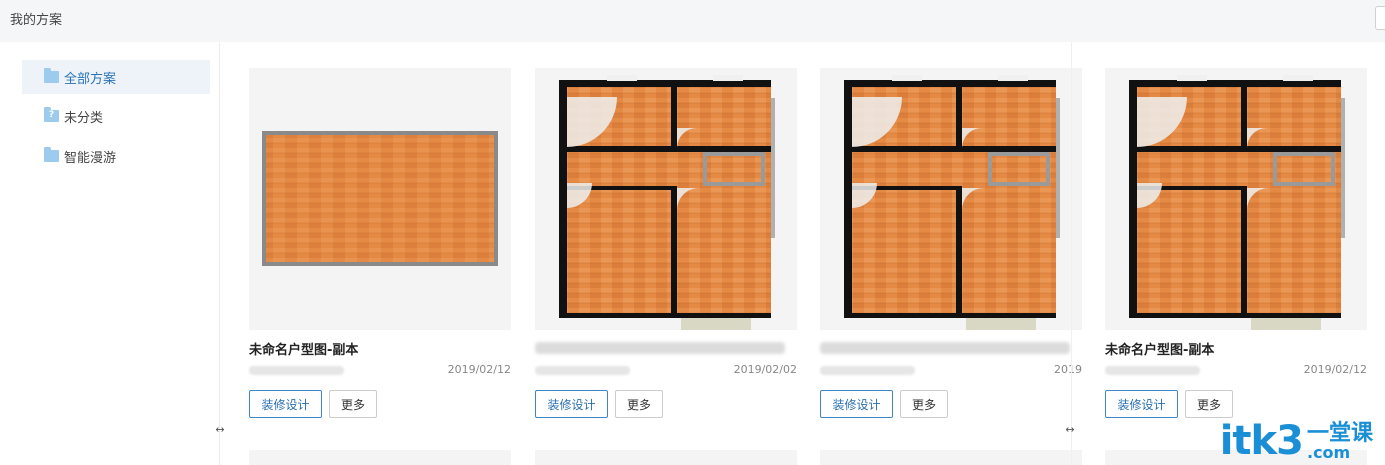 This screenshot has height=465, width=1385. What do you see at coordinates (1328, 452) in the screenshot?
I see `watermark-domain-text: .com` at bounding box center [1328, 452].